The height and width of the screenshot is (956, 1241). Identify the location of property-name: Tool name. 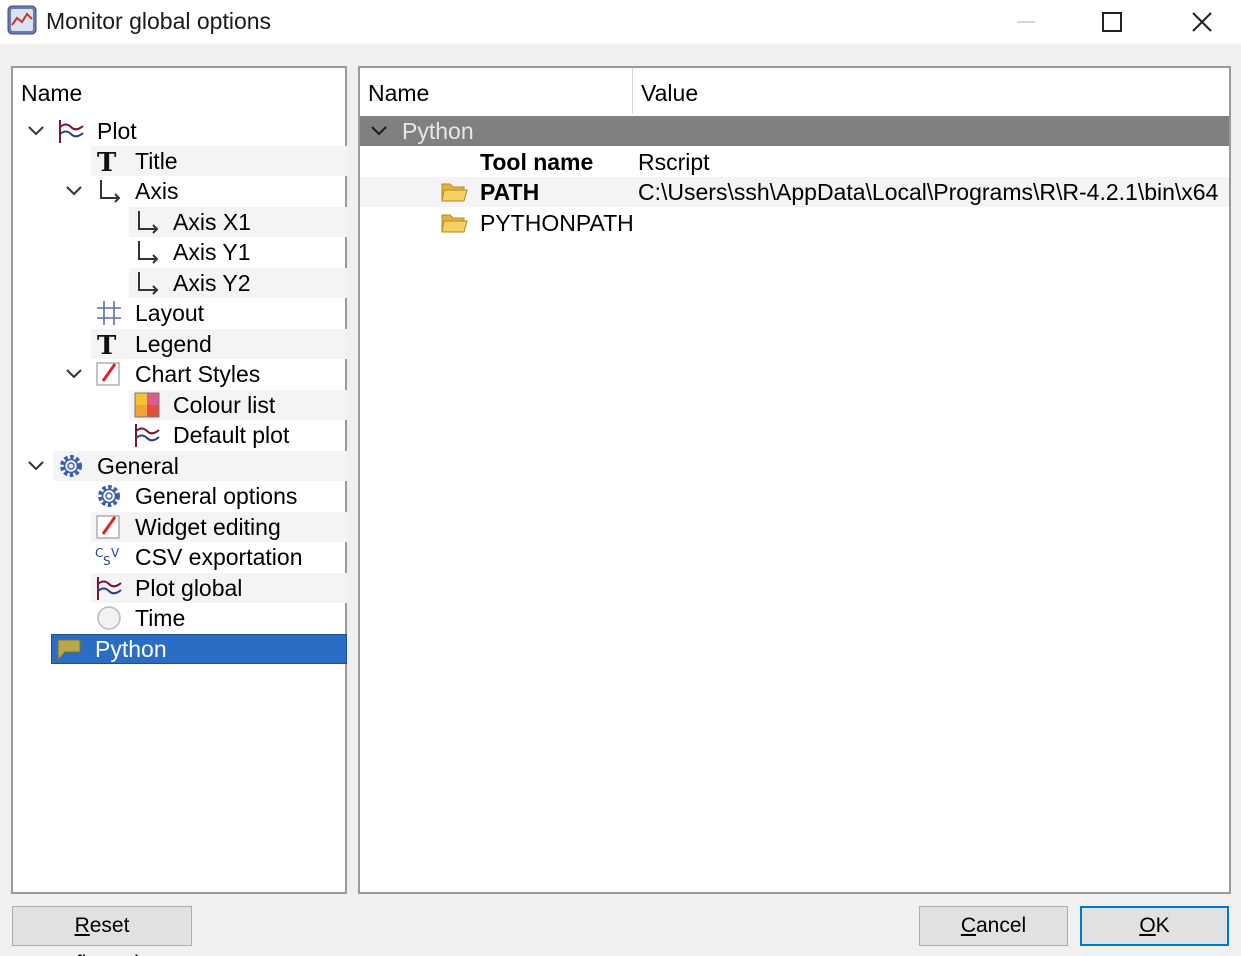
(537, 162).